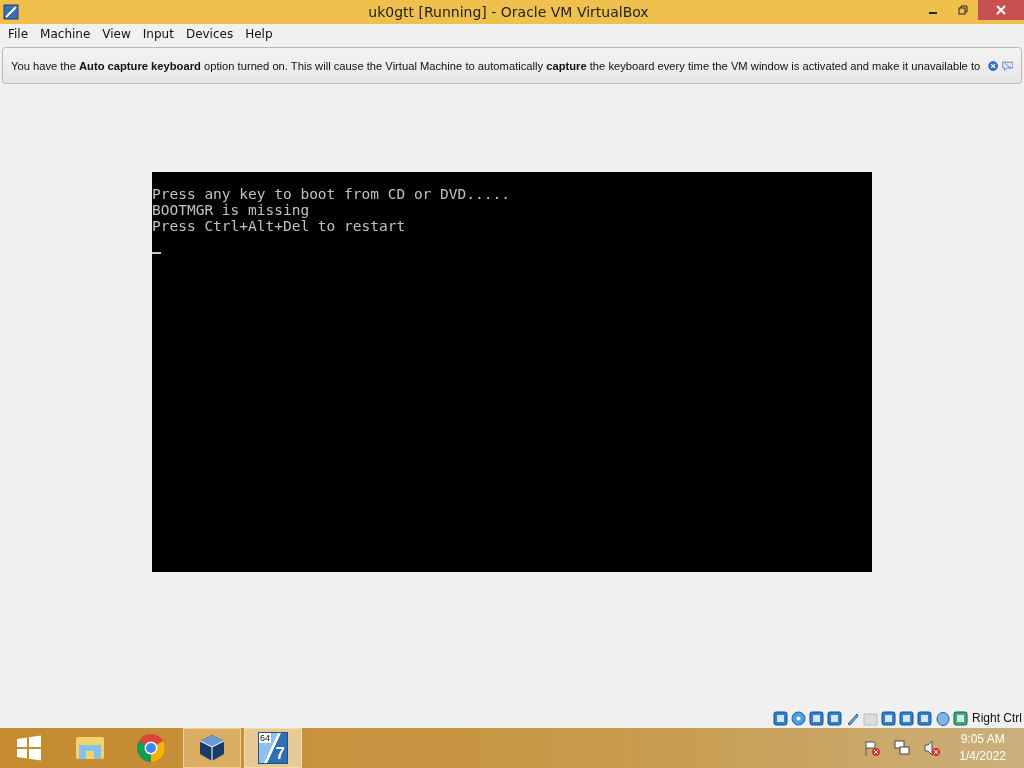  I want to click on restore-icon, so click(963, 10).